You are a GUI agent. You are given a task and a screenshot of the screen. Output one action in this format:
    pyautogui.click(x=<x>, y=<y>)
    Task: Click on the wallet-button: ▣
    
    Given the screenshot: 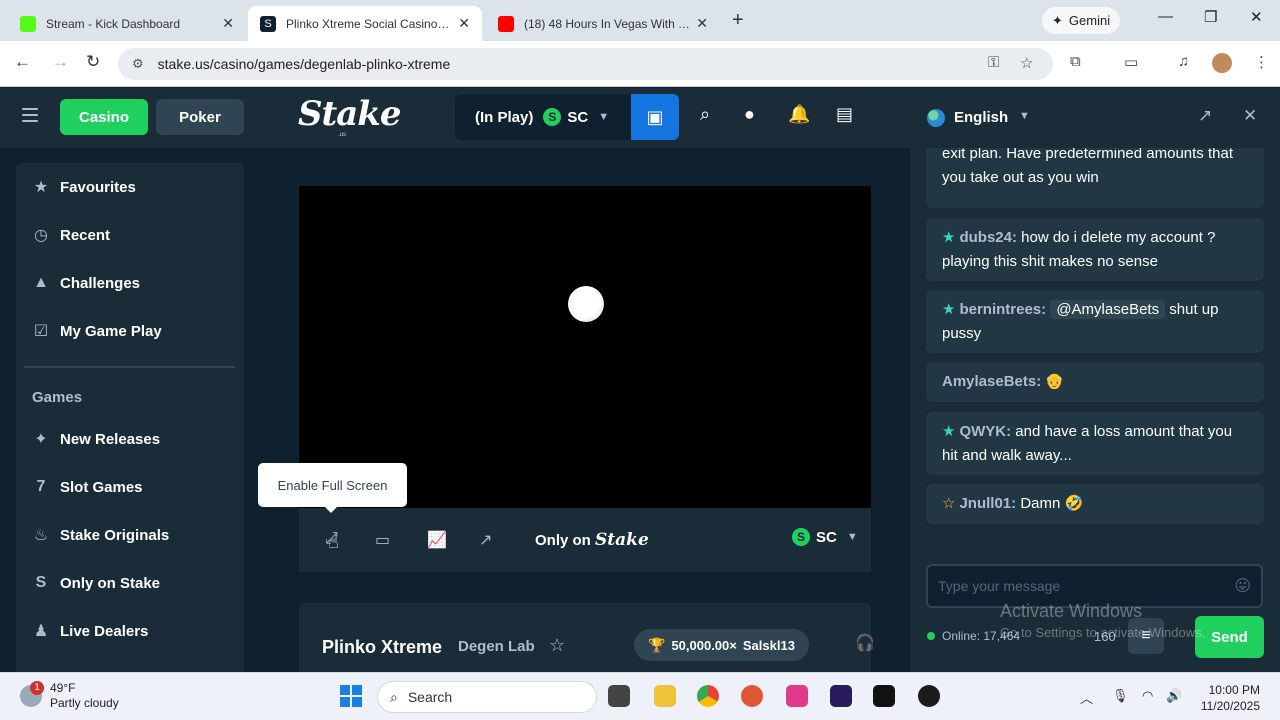 What is the action you would take?
    pyautogui.click(x=655, y=117)
    